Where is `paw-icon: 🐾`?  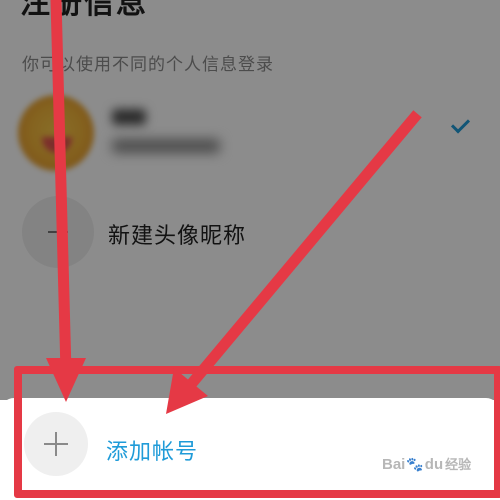 paw-icon: 🐾 is located at coordinates (415, 464).